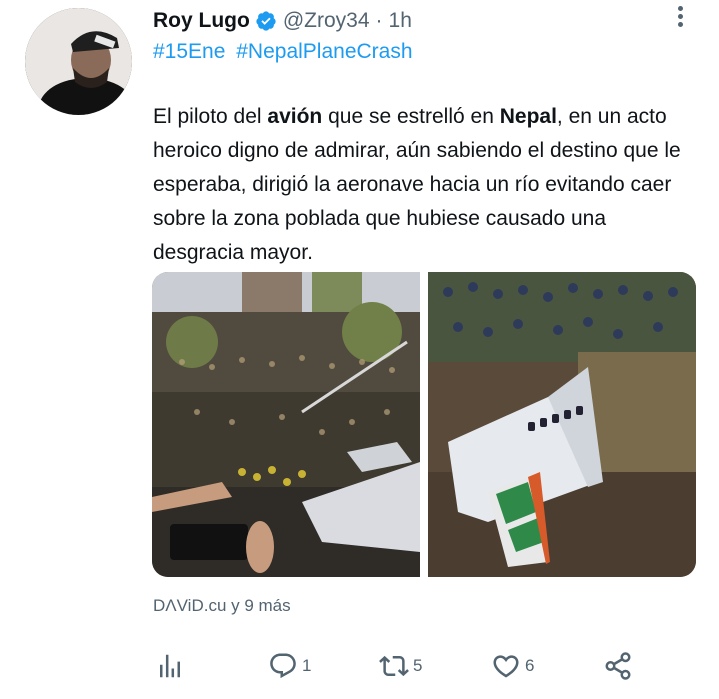  Describe the element at coordinates (282, 21) in the screenshot. I see `tweet-header: Roy Lugo @Zroy34 · 1h` at that location.